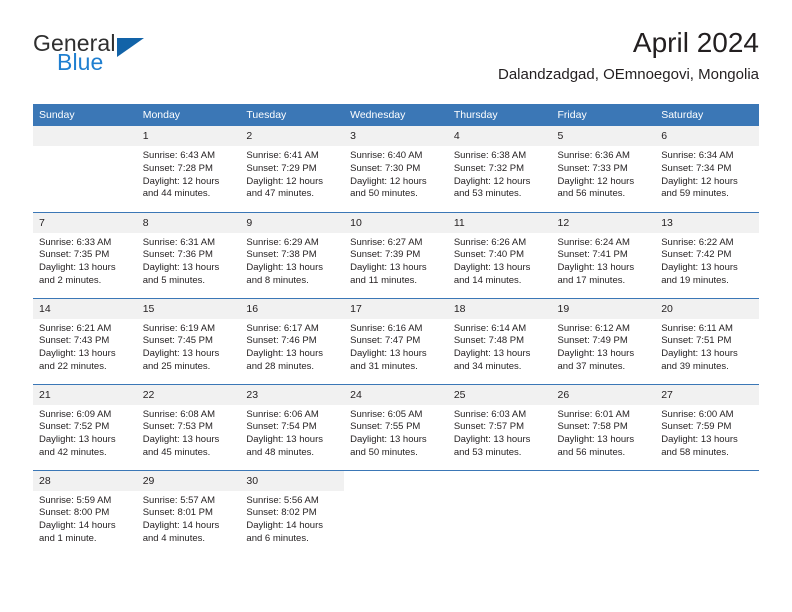 This screenshot has height=612, width=792. I want to click on daylight-text-line1: Daylight: 14 hours, so click(181, 526).